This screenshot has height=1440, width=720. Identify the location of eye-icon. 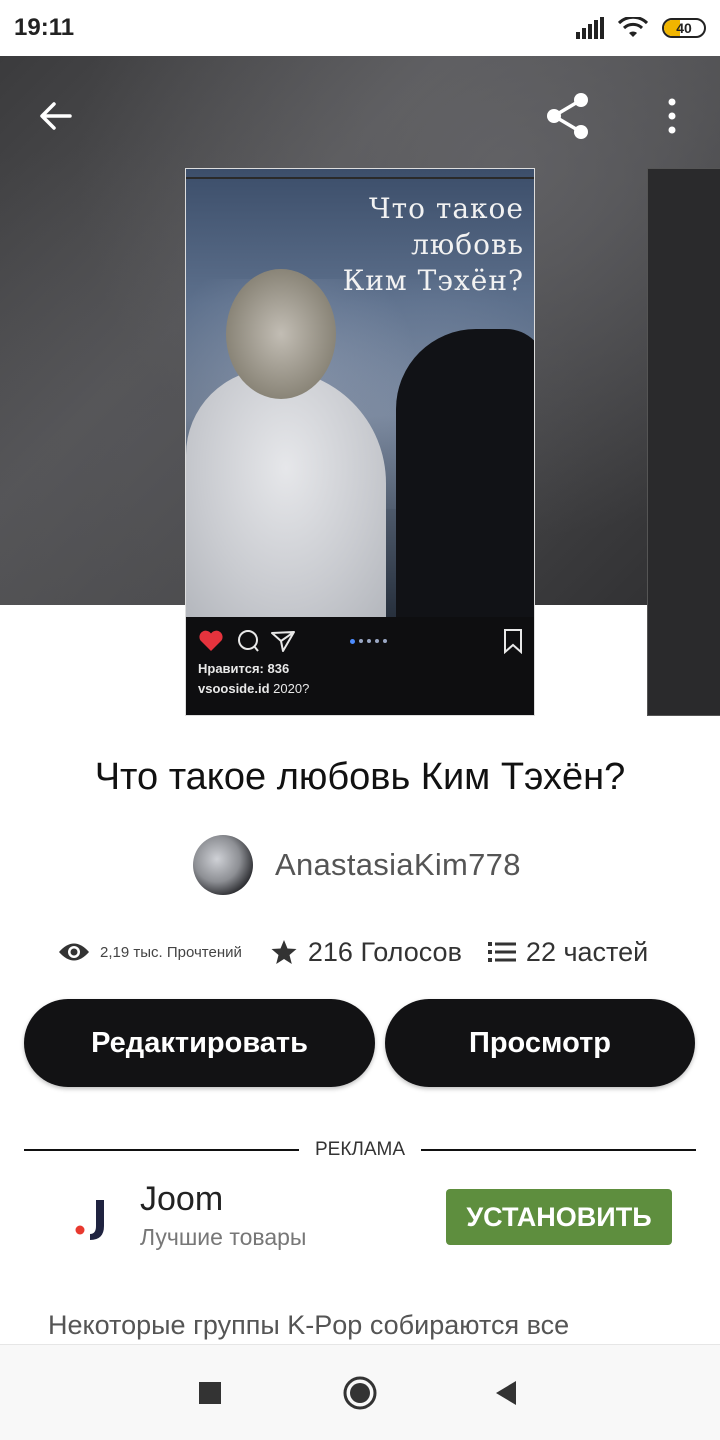
(74, 952).